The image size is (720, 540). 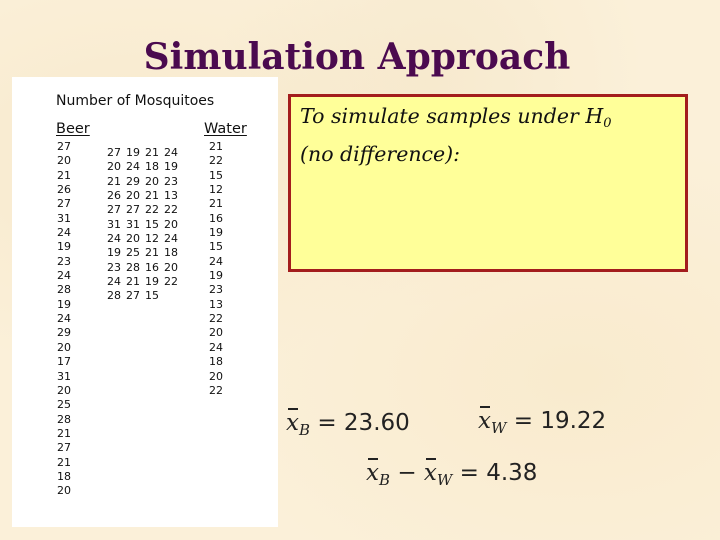 I want to click on water-column-header: Water, so click(x=225, y=129).